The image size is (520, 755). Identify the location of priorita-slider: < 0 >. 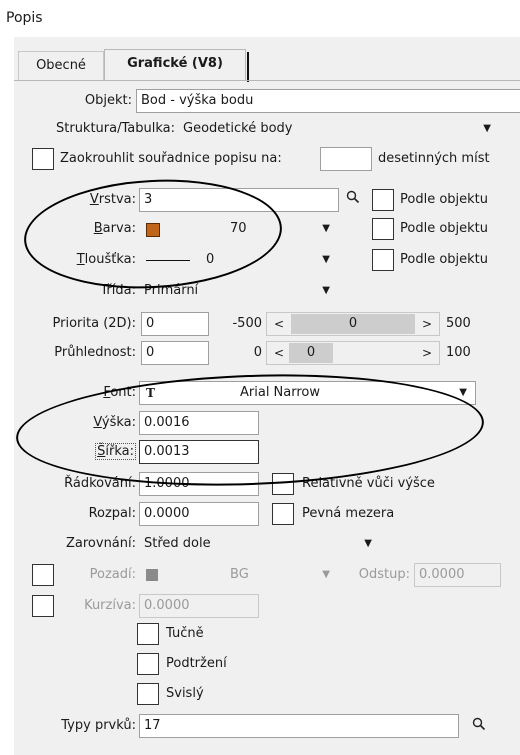
(353, 324).